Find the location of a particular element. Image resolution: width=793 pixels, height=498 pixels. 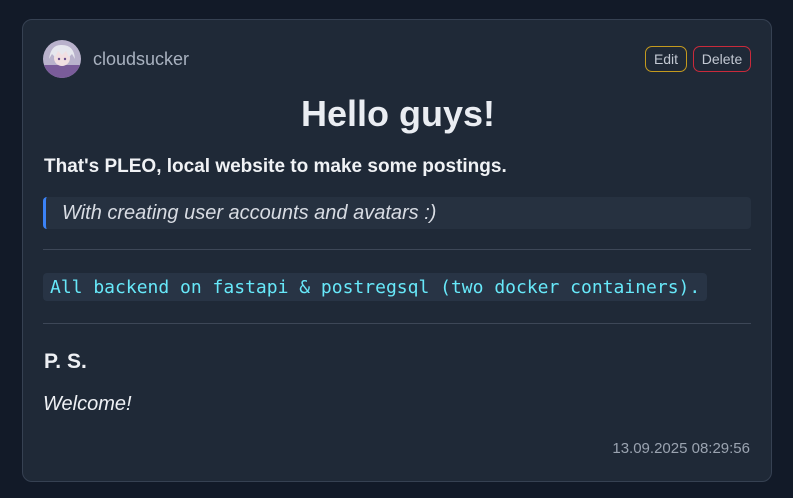

ps-heading: P. S. is located at coordinates (65, 361).